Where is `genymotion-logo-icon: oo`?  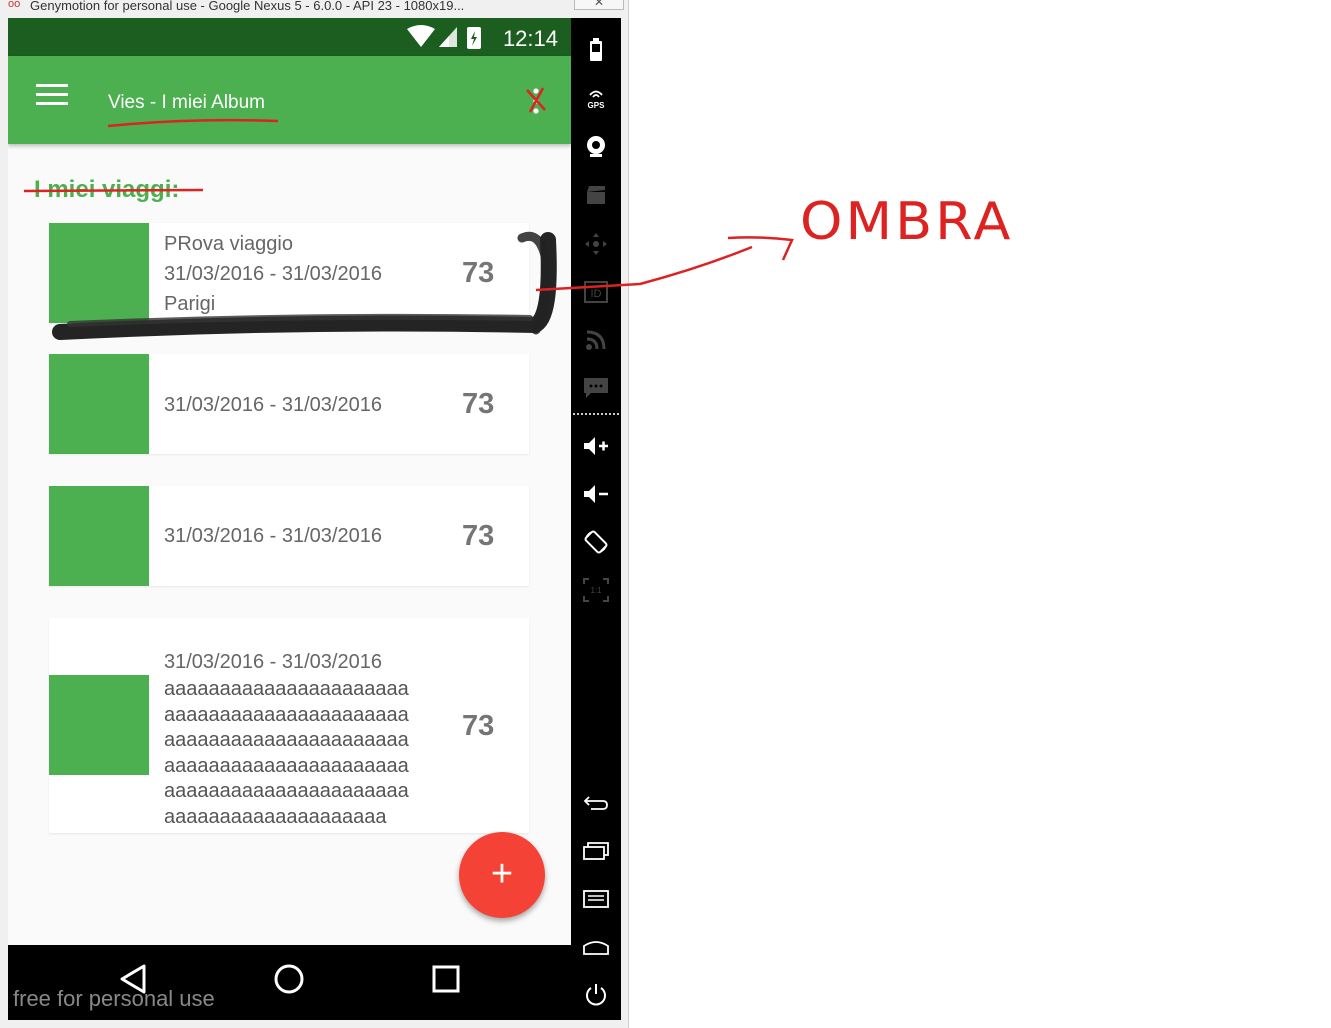 genymotion-logo-icon: oo is located at coordinates (14, 5).